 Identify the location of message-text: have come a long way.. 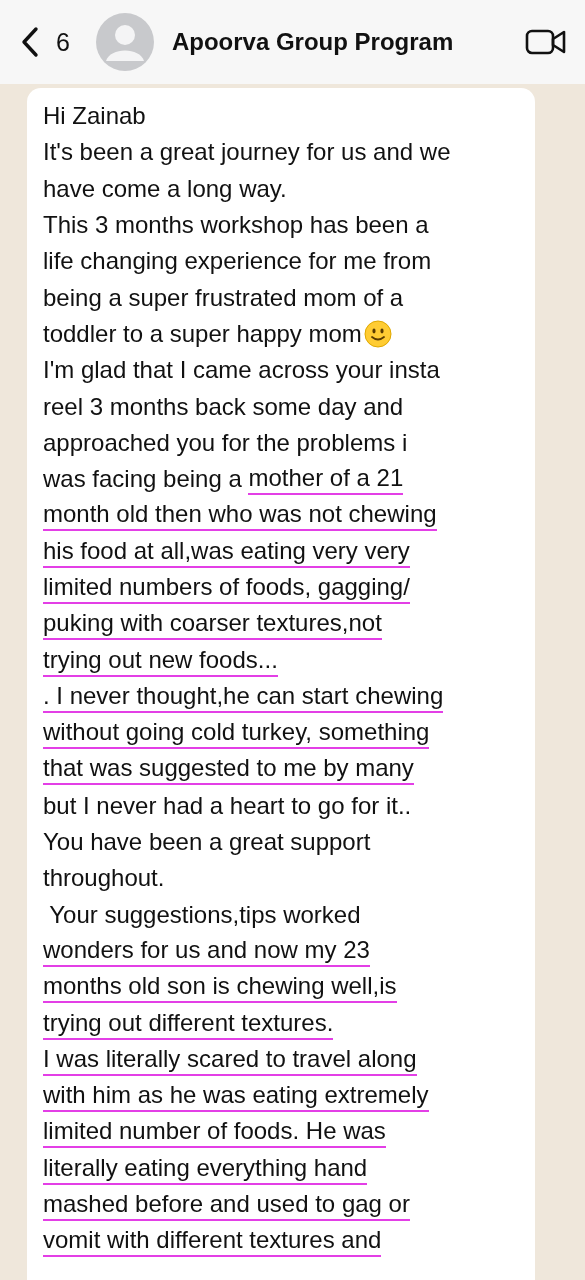
(165, 188).